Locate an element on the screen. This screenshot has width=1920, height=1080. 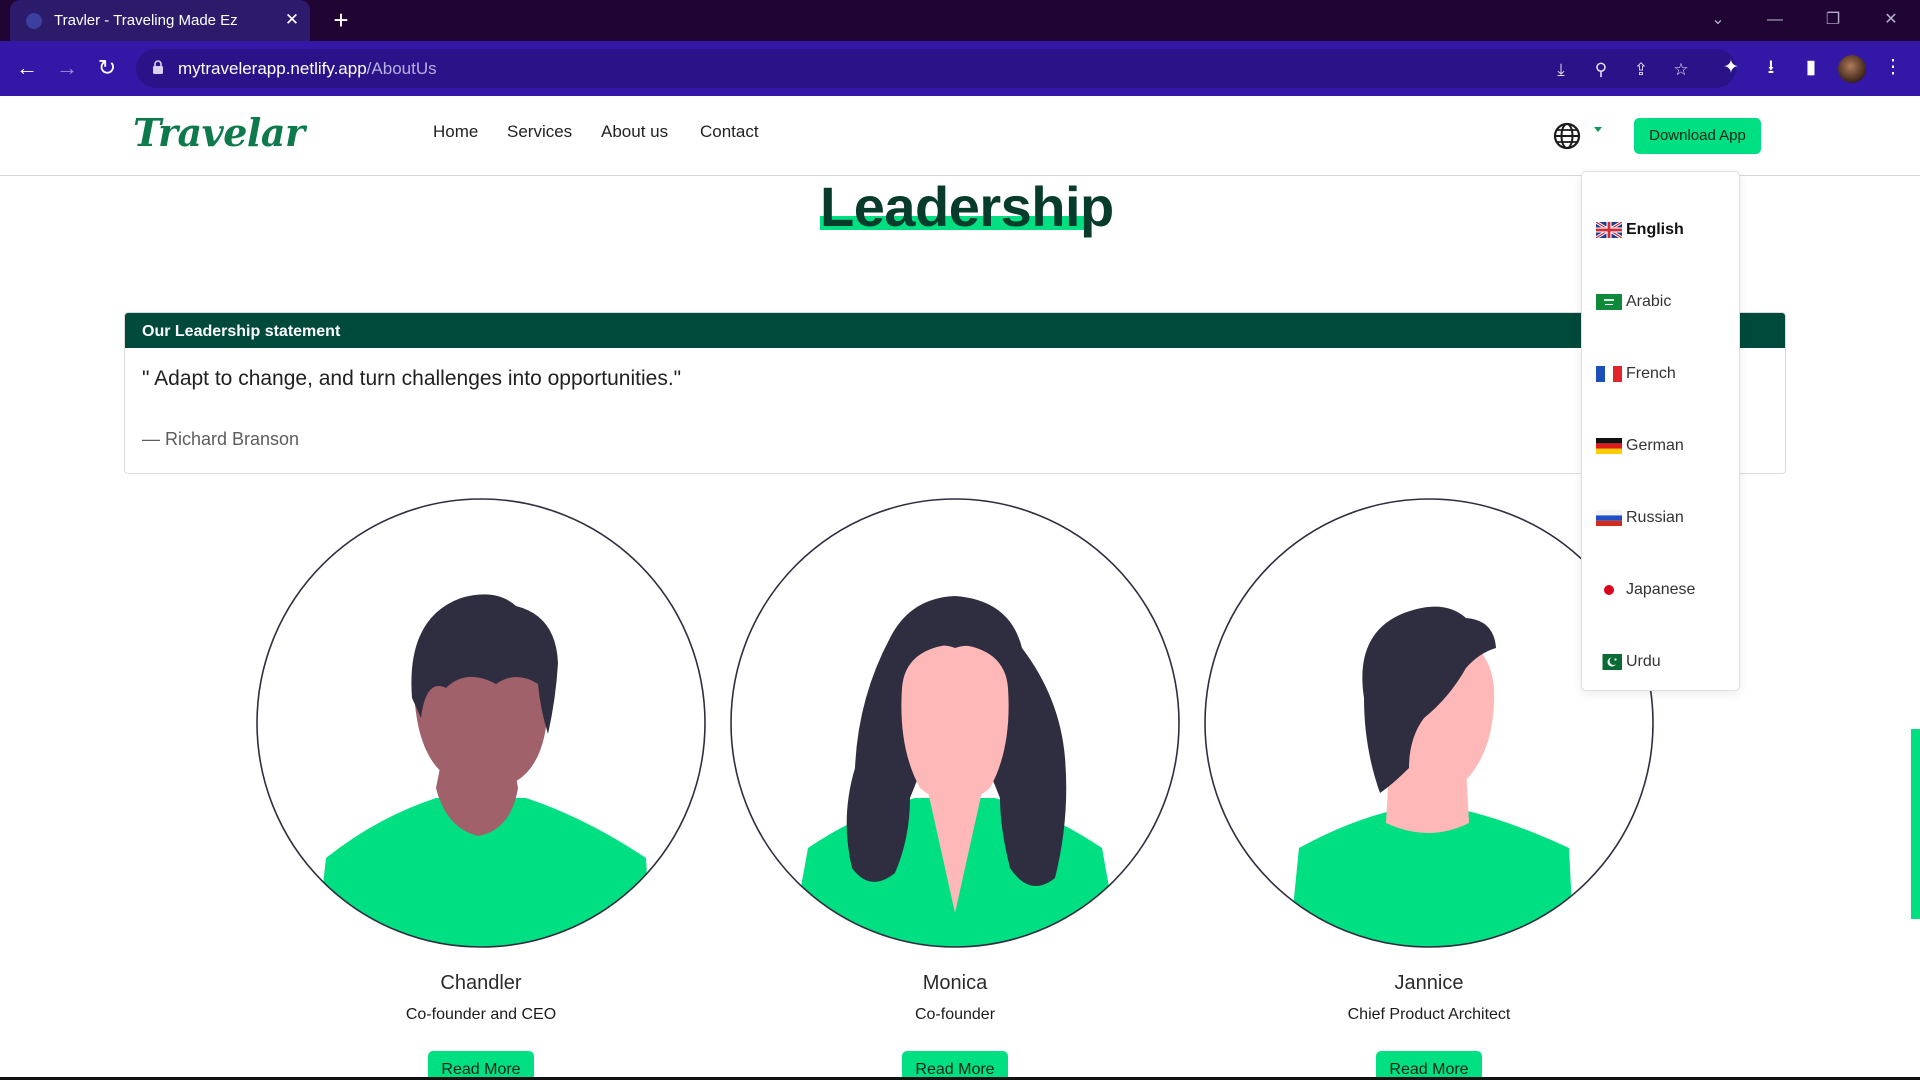
language-label: Japanese is located at coordinates (1661, 589).